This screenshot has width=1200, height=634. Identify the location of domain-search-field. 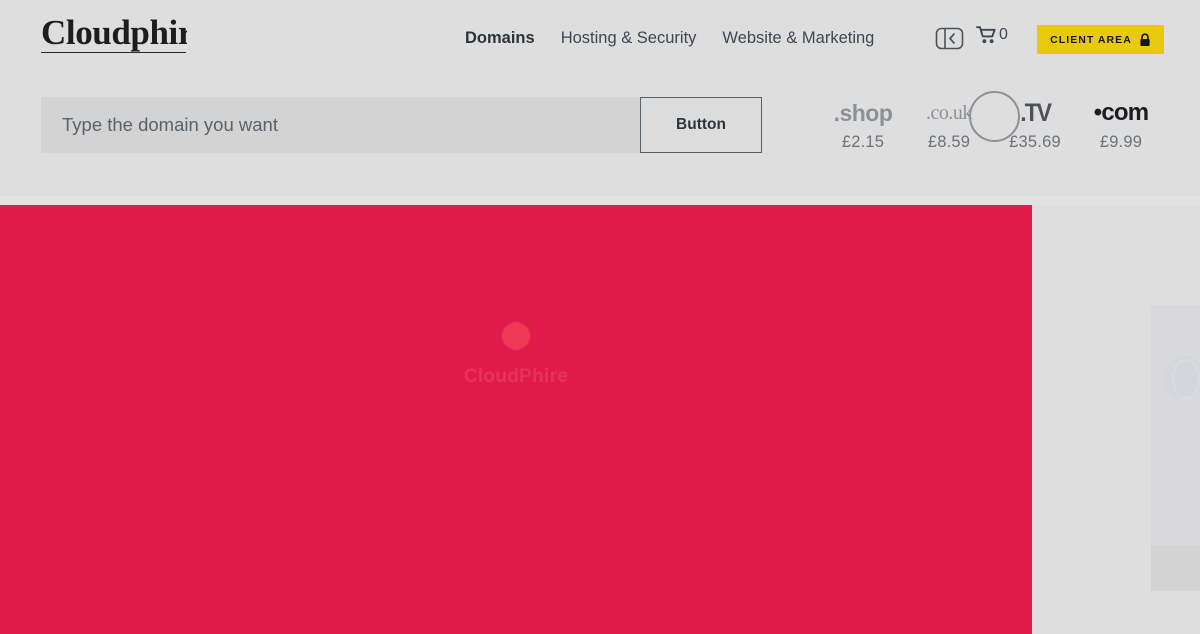
(341, 125).